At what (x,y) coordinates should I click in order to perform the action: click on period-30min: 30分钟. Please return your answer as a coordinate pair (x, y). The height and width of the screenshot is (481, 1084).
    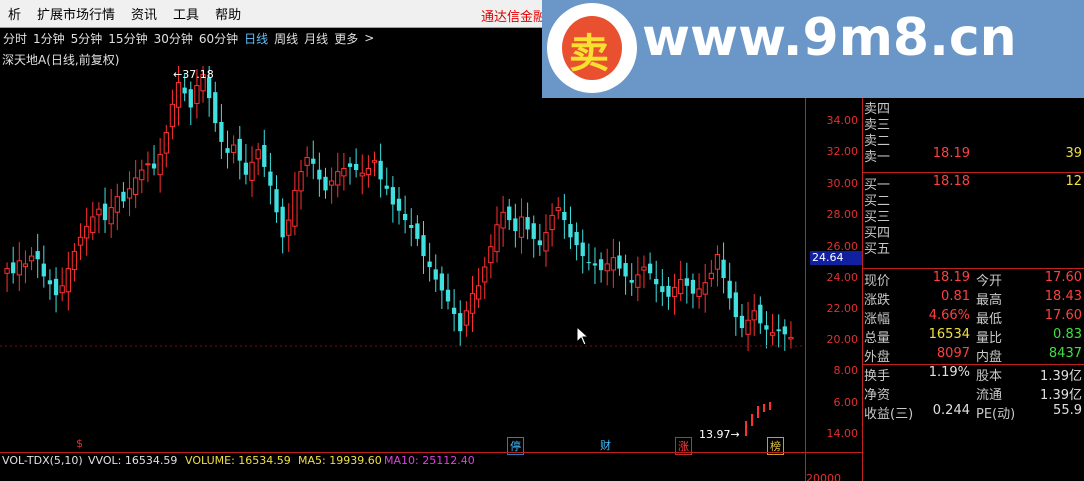
    Looking at the image, I should click on (173, 38).